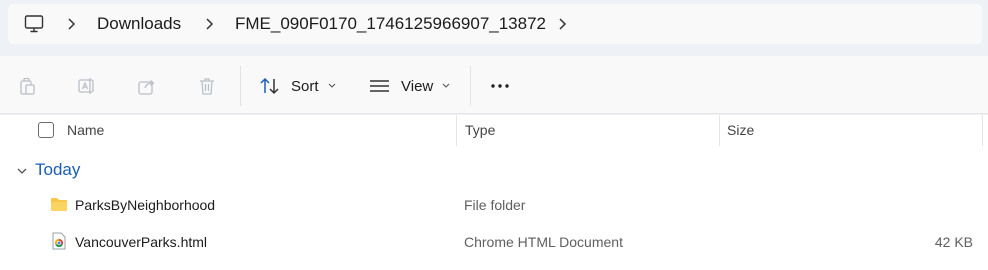 This screenshot has height=270, width=988. I want to click on delete-icon, so click(207, 86).